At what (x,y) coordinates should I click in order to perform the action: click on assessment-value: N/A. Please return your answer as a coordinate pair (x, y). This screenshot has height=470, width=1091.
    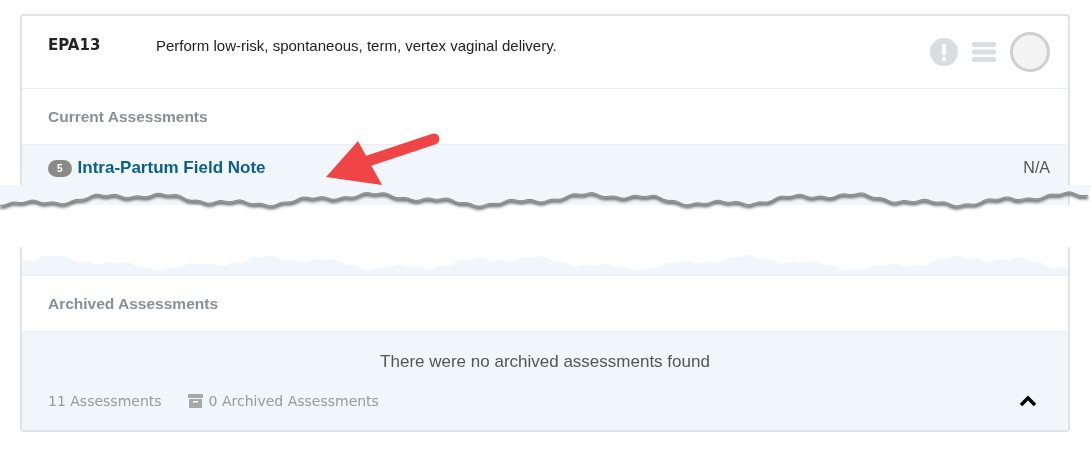
    Looking at the image, I should click on (1036, 168).